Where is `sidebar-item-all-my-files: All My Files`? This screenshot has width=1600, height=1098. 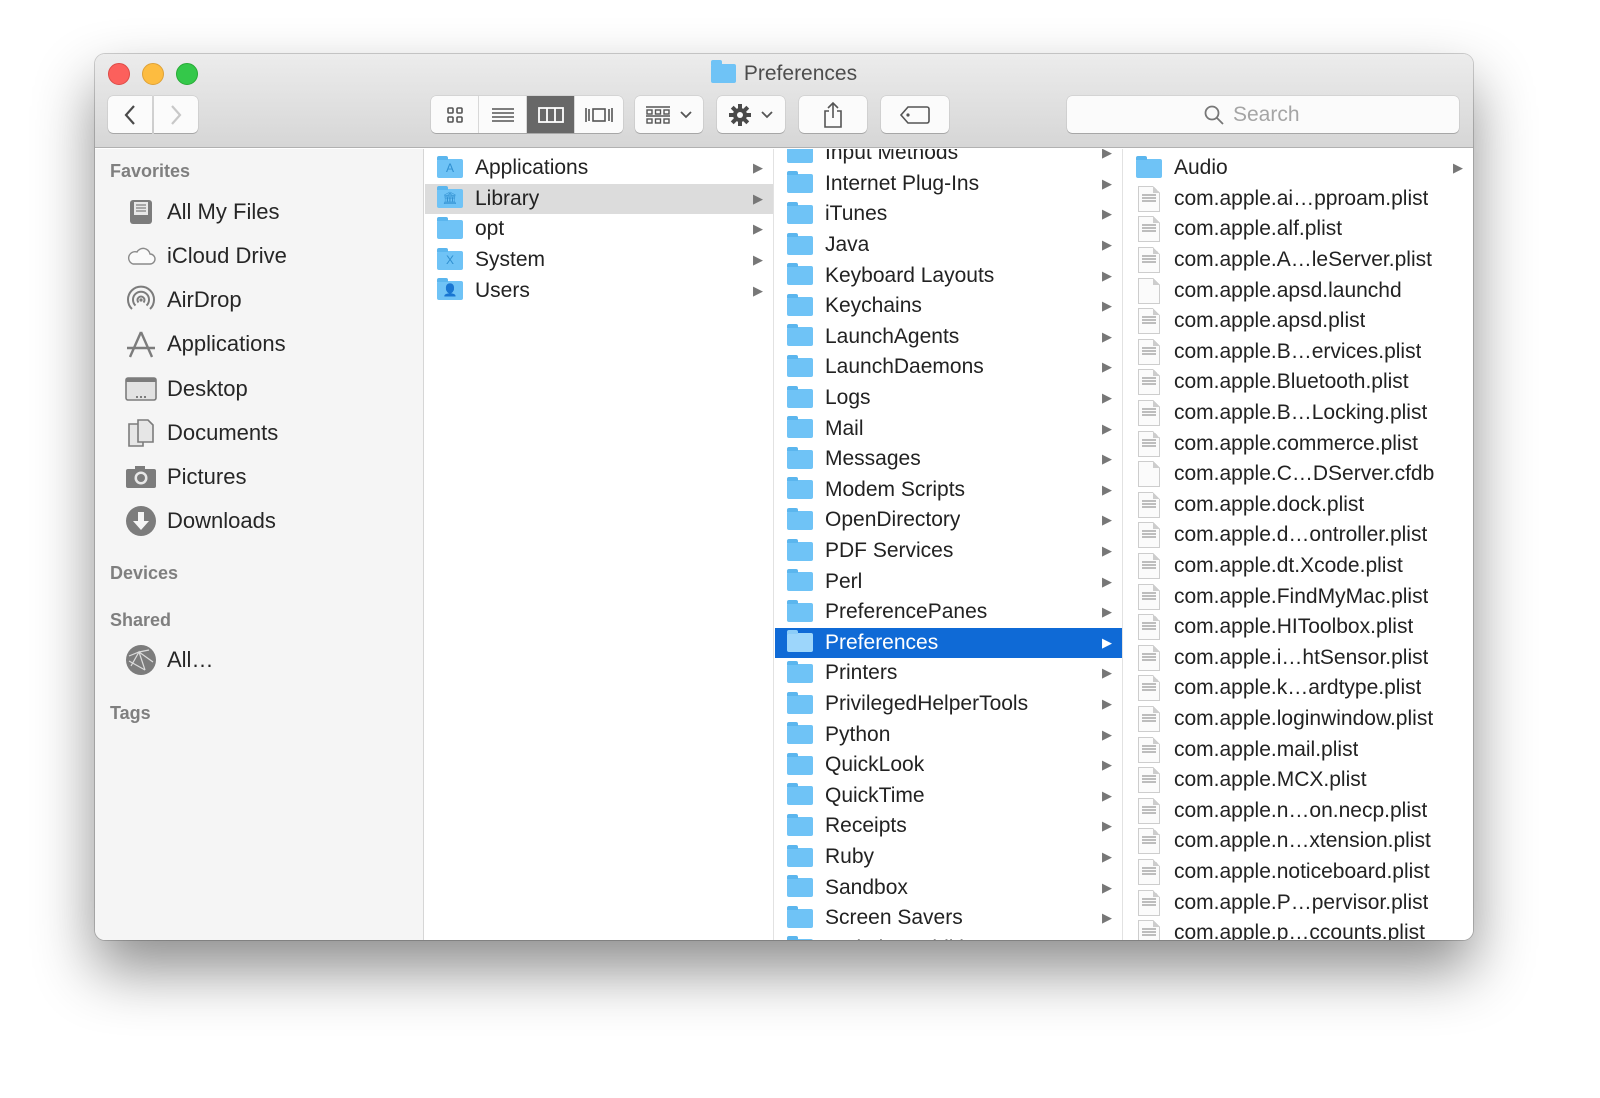
sidebar-item-all-my-files: All My Files is located at coordinates (202, 212).